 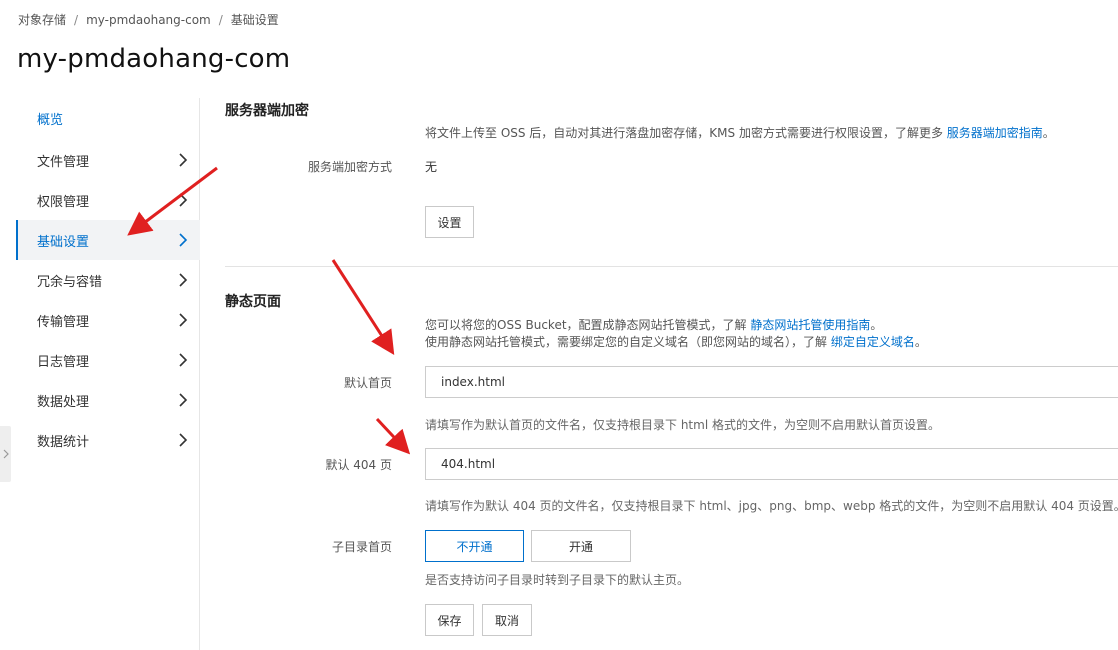 What do you see at coordinates (108, 320) in the screenshot?
I see `sidebar-item-transfer-management: 传输管理` at bounding box center [108, 320].